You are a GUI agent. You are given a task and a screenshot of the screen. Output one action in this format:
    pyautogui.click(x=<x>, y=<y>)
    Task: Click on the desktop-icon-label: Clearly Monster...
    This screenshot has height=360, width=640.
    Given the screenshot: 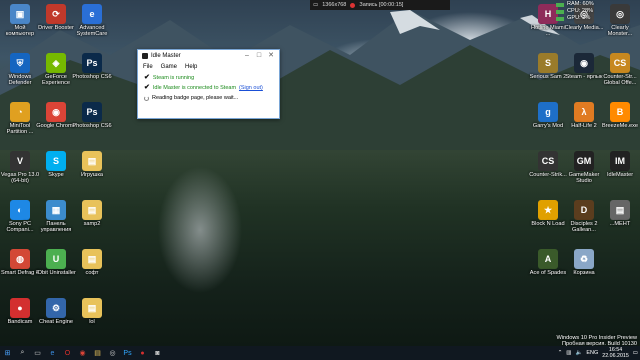 What is the action you would take?
    pyautogui.click(x=620, y=31)
    